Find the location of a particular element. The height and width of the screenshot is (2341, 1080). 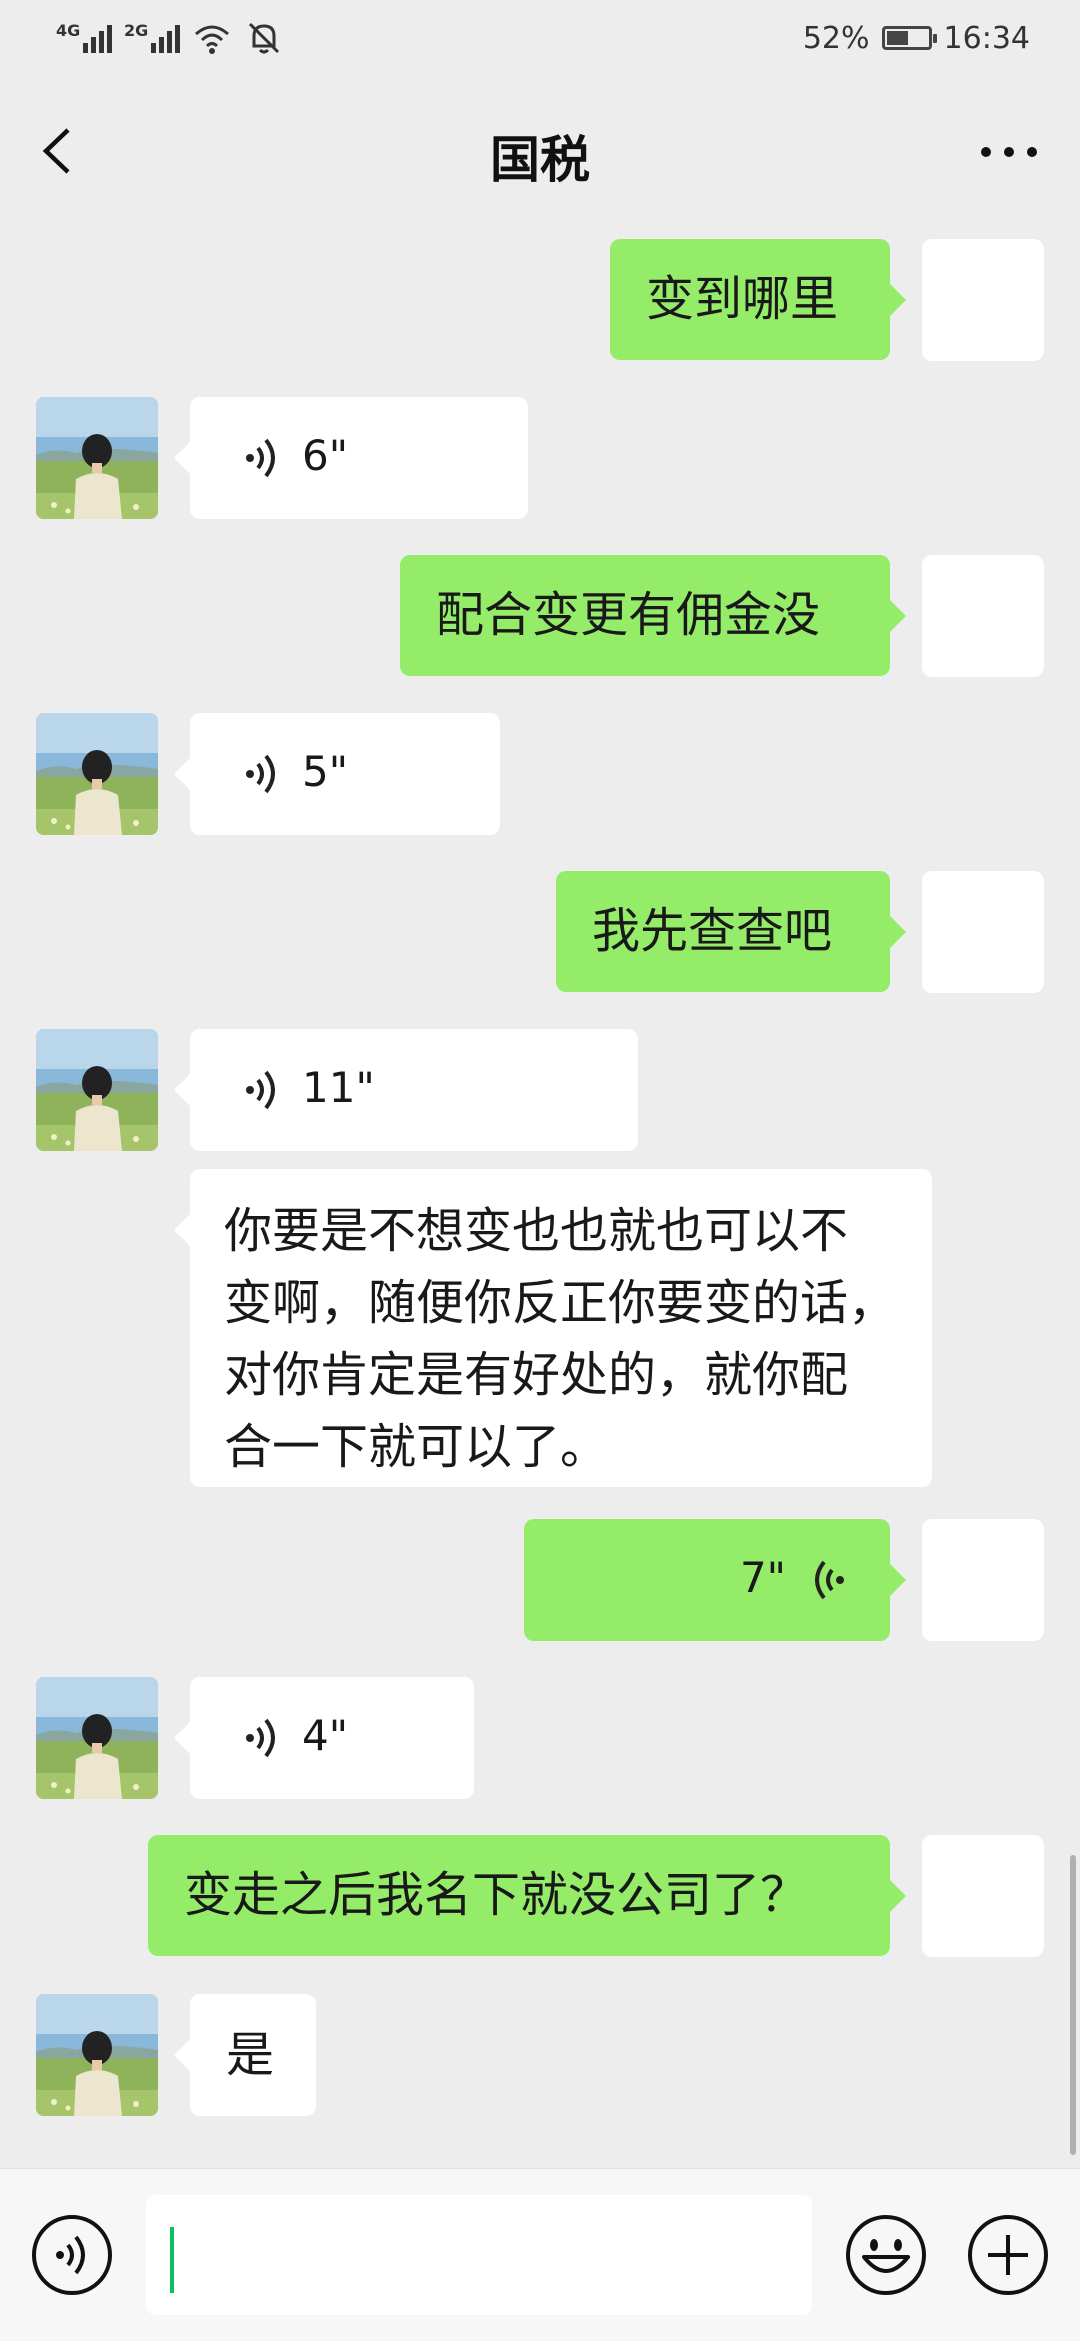

incoming-voice-message: 5" is located at coordinates (337, 774).